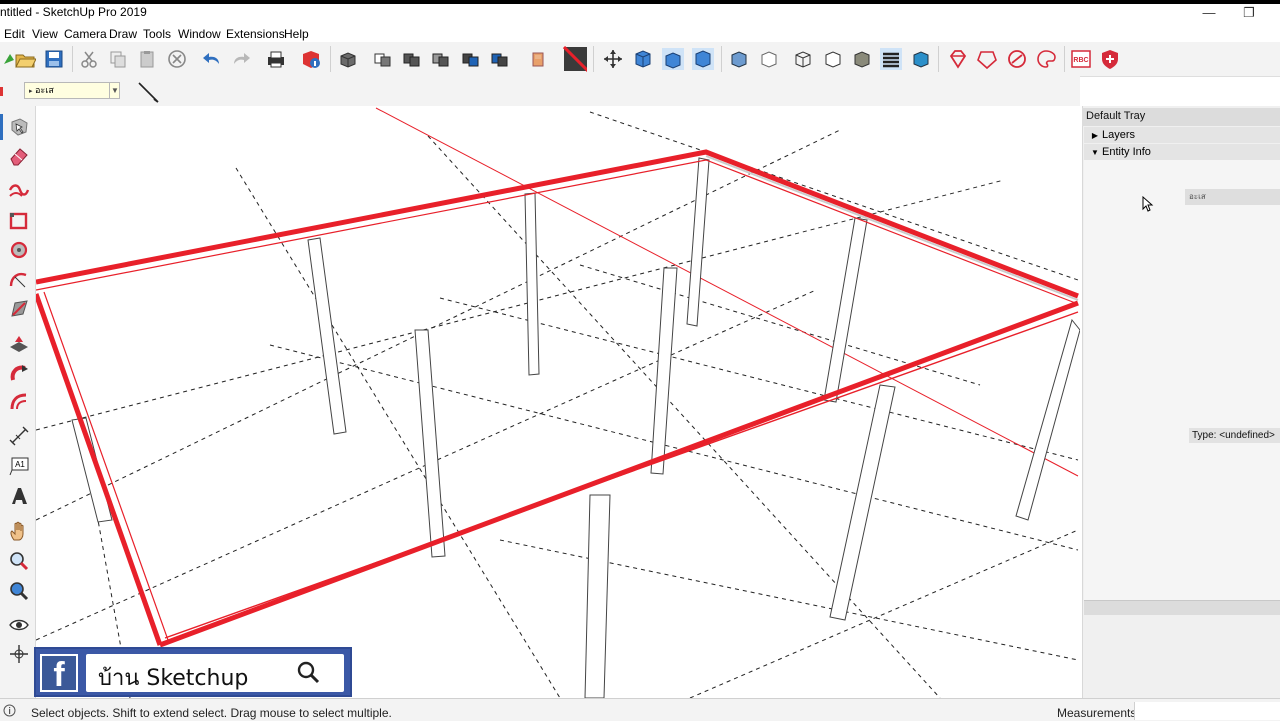  What do you see at coordinates (643, 59) in the screenshot?
I see `iso-view-icon` at bounding box center [643, 59].